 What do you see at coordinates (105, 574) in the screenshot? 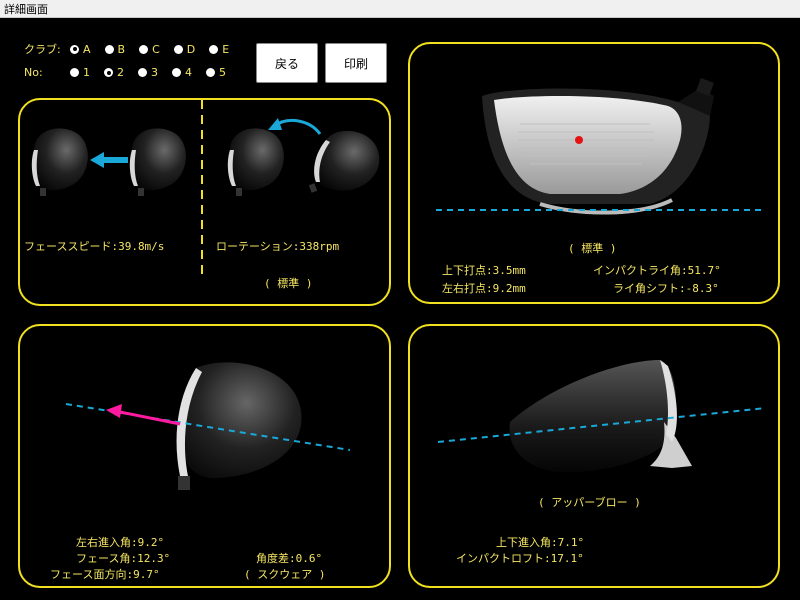
I see `face-direction-text: フェース面方向:9.7°` at bounding box center [105, 574].